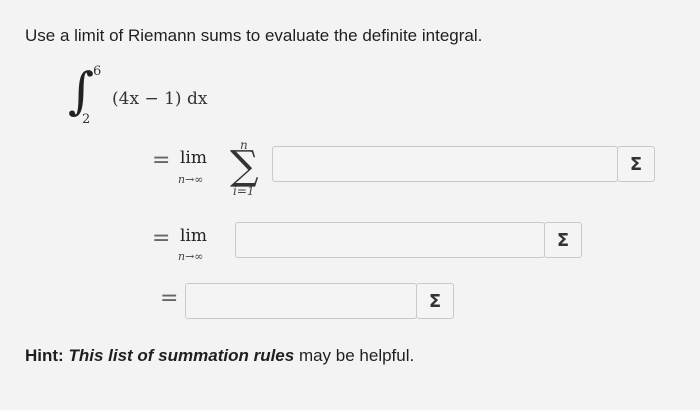 The image size is (700, 410). What do you see at coordinates (181, 355) in the screenshot?
I see `summation-rules-link: This list of summation rules` at bounding box center [181, 355].